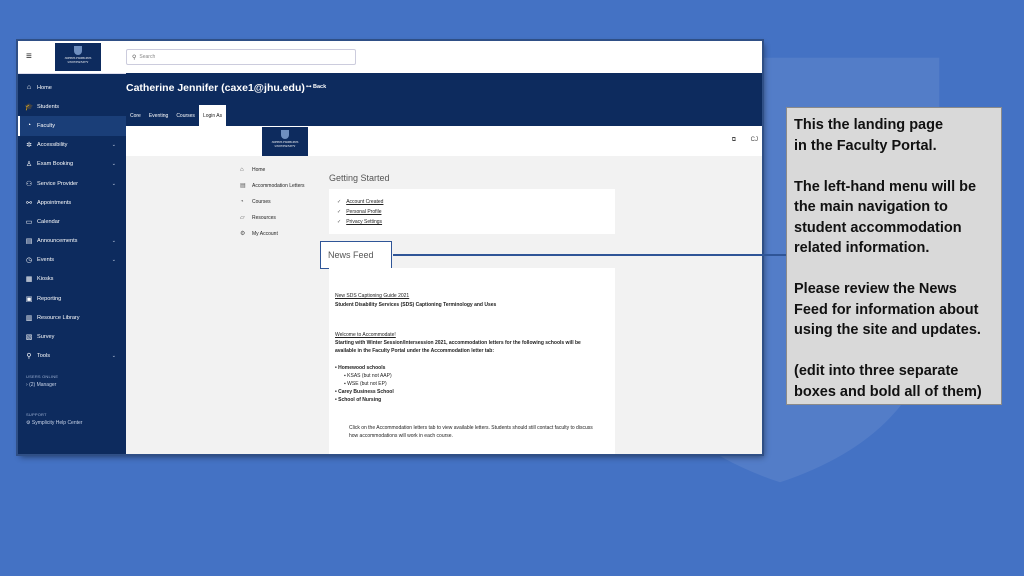 The height and width of the screenshot is (576, 1024). I want to click on getting-started-link: Personal Profile, so click(363, 212).